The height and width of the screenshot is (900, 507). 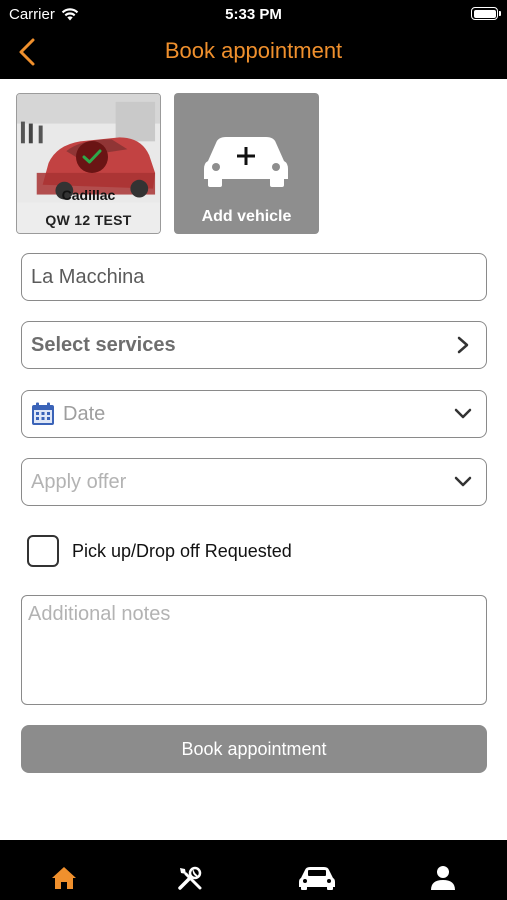 I want to click on status-time: 5:33 PM, so click(x=253, y=14).